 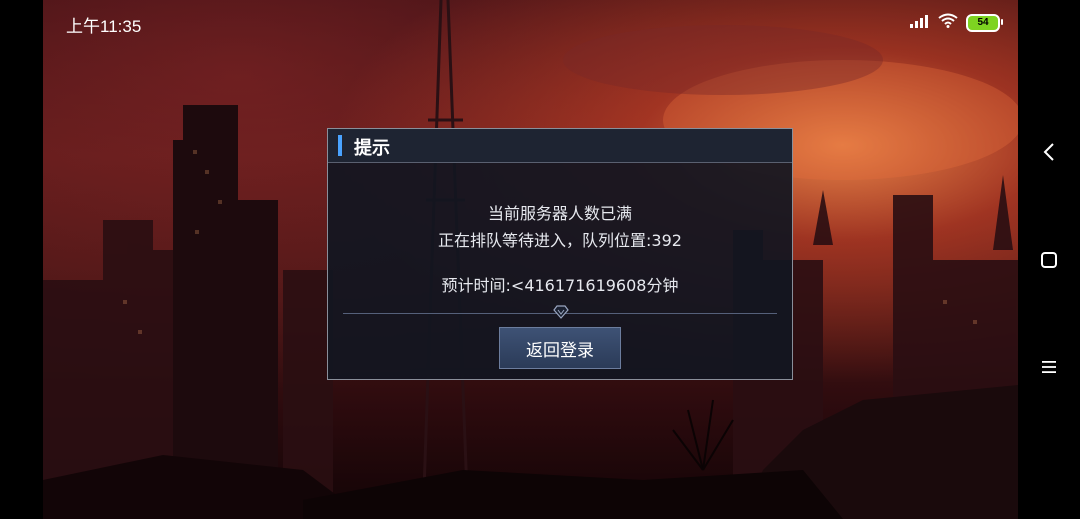 I want to click on battery-level: 54, so click(x=983, y=22).